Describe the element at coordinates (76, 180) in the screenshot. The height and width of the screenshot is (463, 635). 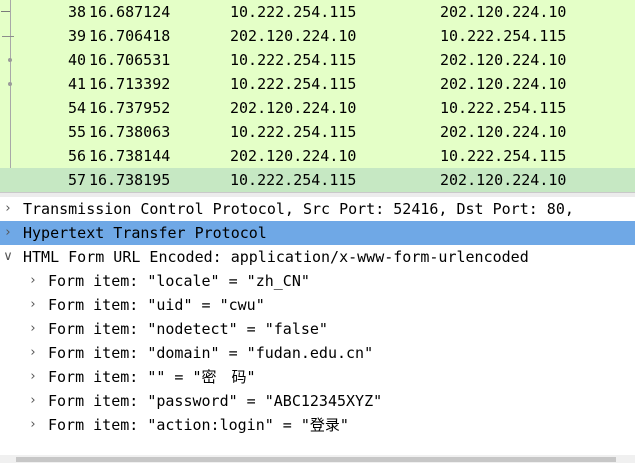
I see `packet-number: 57` at that location.